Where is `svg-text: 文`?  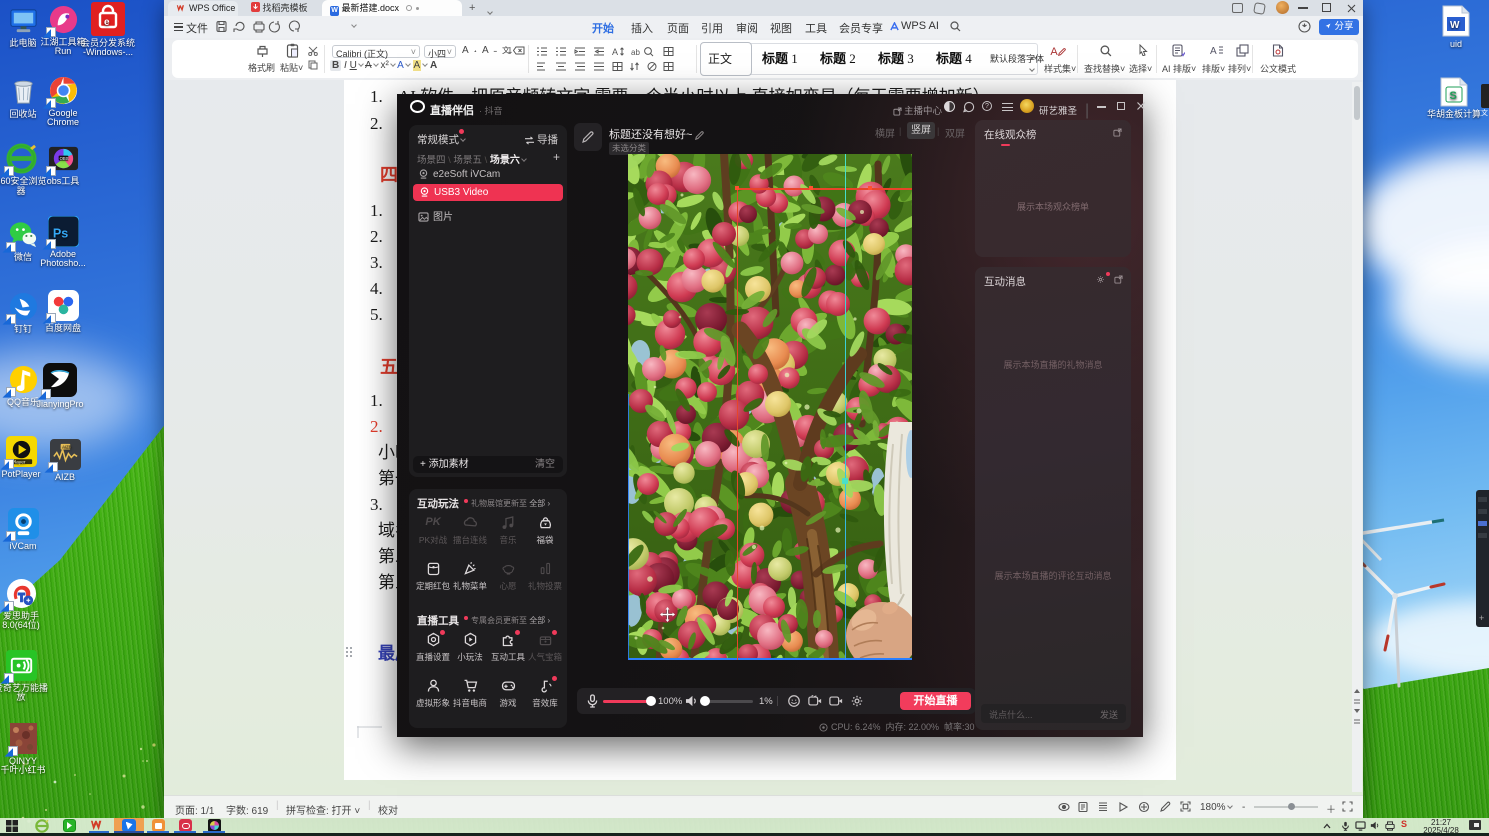 svg-text: 文 is located at coordinates (507, 50).